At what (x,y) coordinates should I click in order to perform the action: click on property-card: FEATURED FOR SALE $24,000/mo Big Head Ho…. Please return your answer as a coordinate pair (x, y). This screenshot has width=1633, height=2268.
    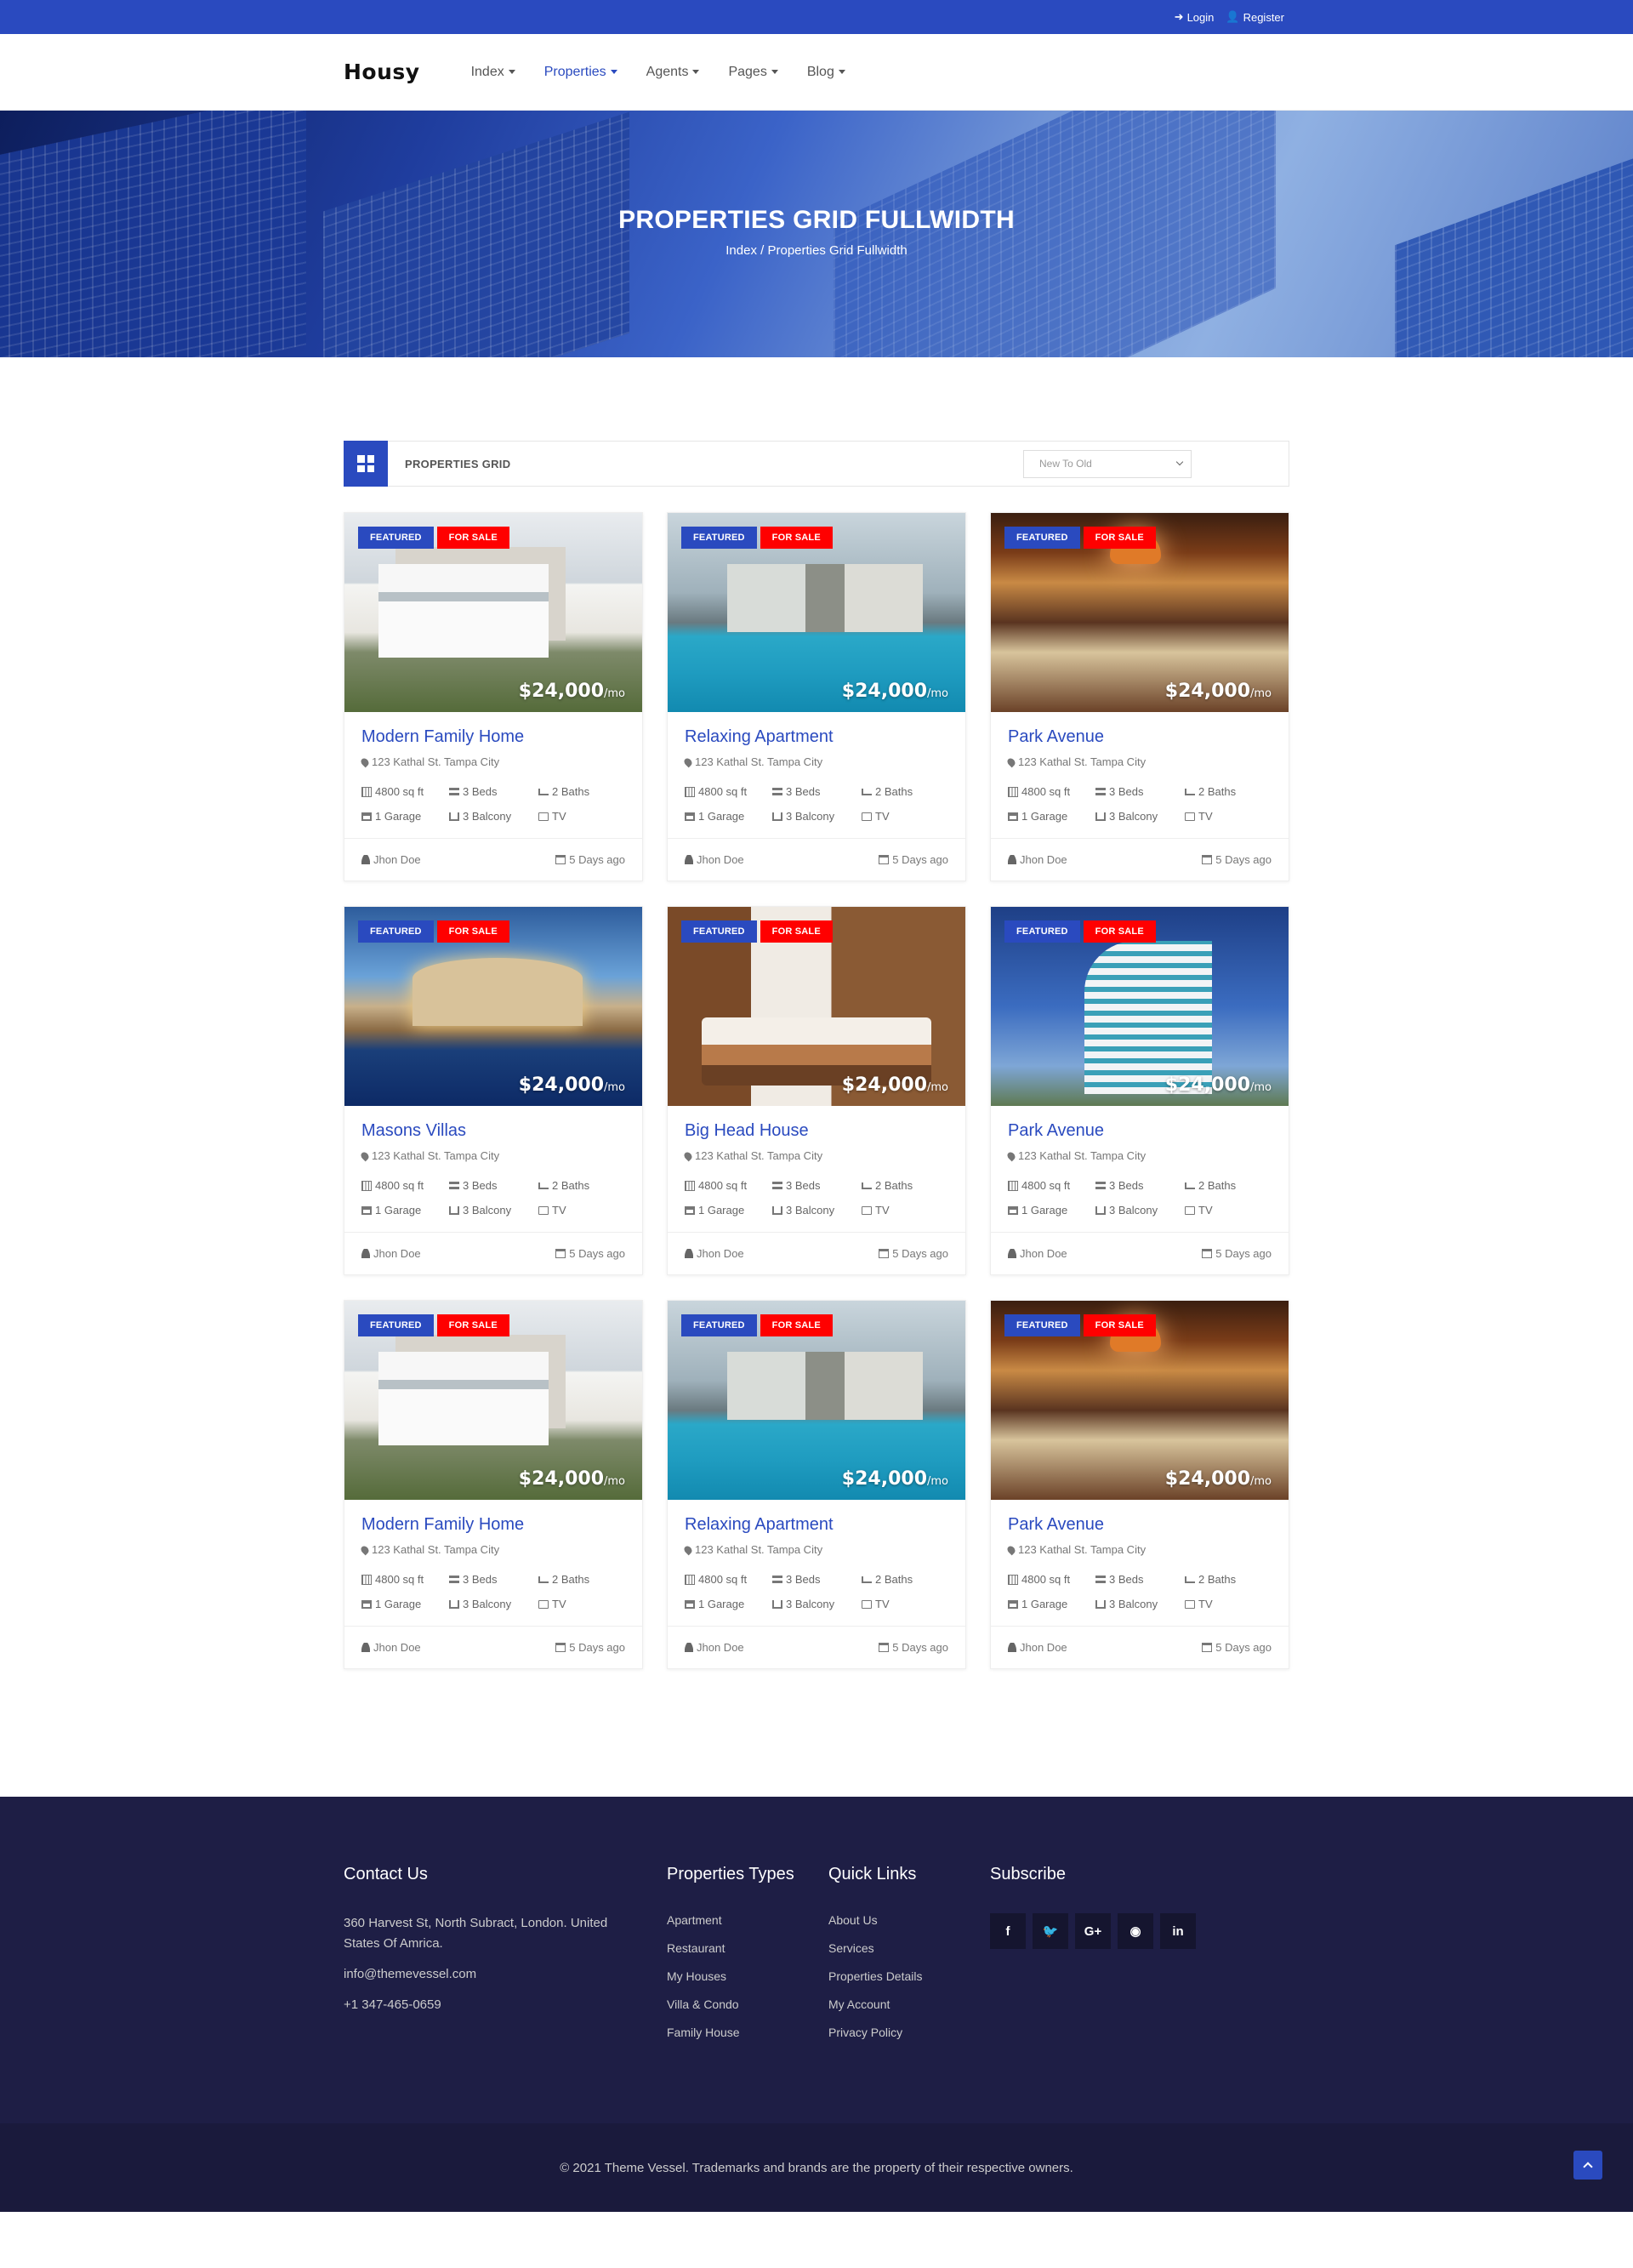
    Looking at the image, I should click on (816, 1091).